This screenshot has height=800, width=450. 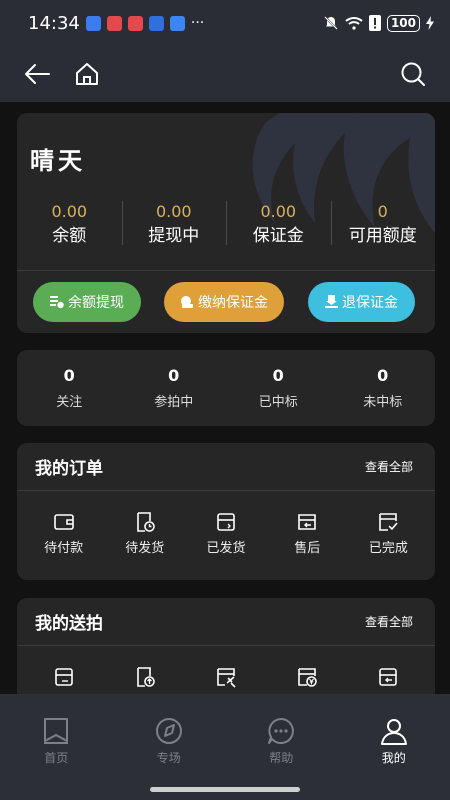 I want to click on stat-label: 提现中, so click(x=174, y=236).